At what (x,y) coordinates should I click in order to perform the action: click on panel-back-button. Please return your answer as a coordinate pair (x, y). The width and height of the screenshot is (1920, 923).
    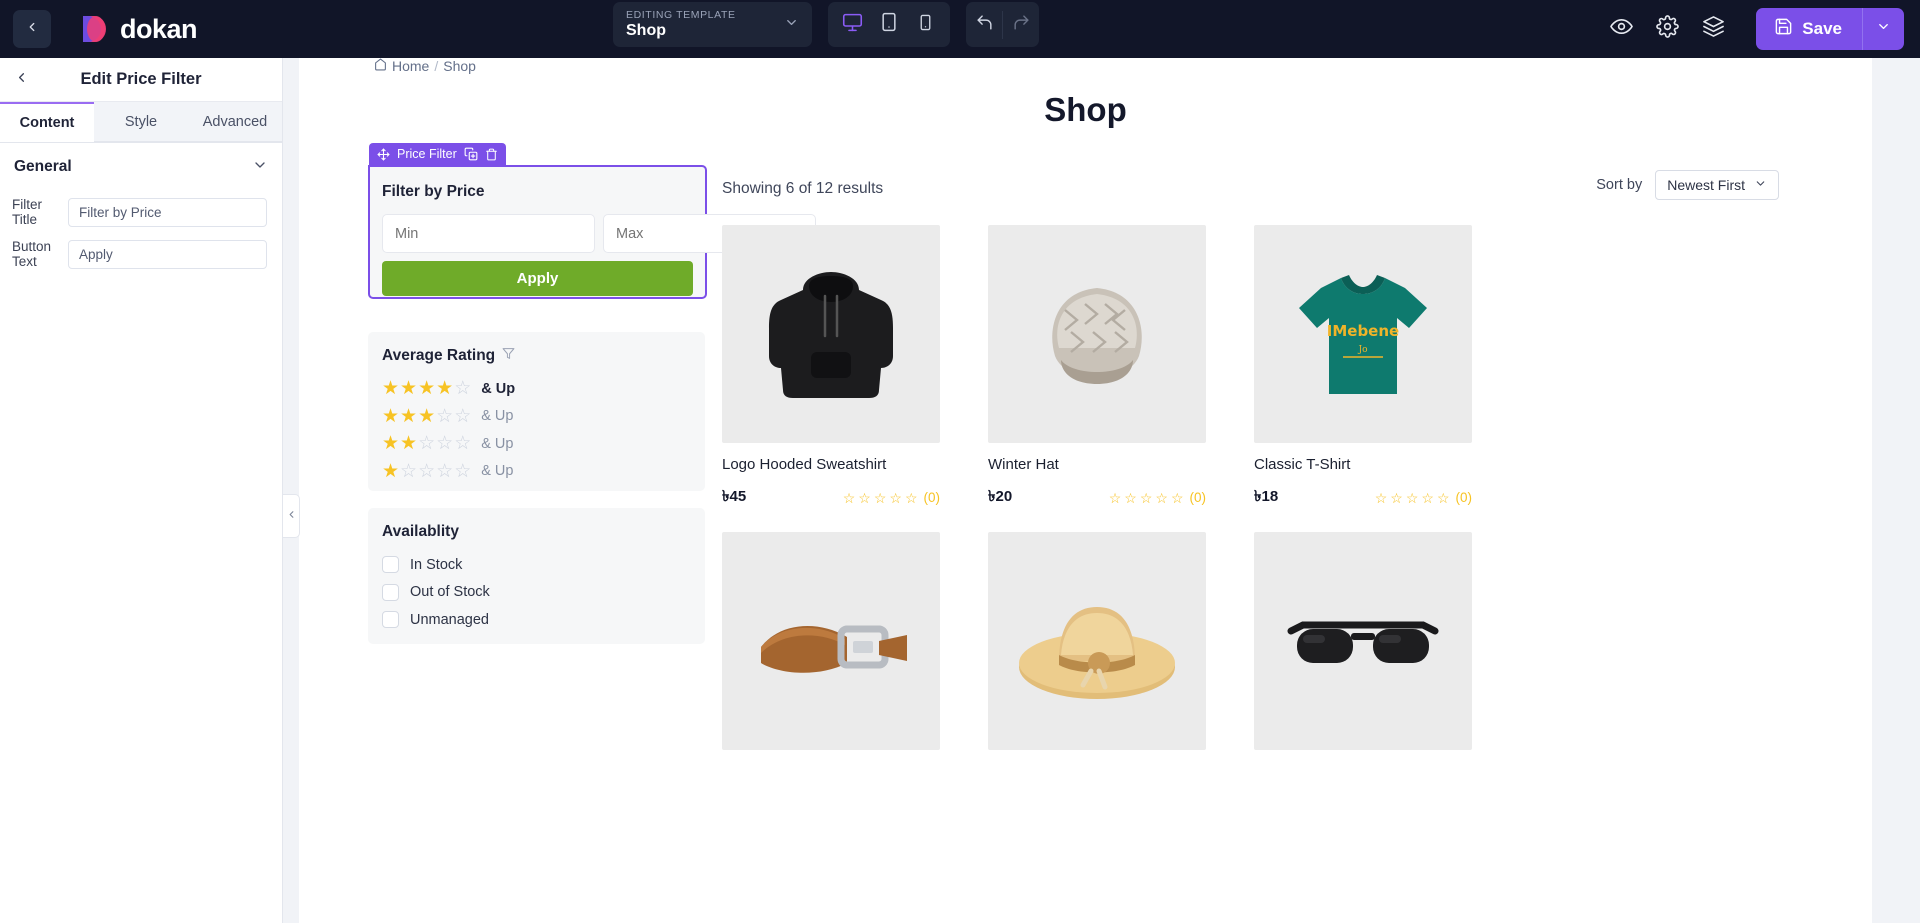
    Looking at the image, I should click on (21, 80).